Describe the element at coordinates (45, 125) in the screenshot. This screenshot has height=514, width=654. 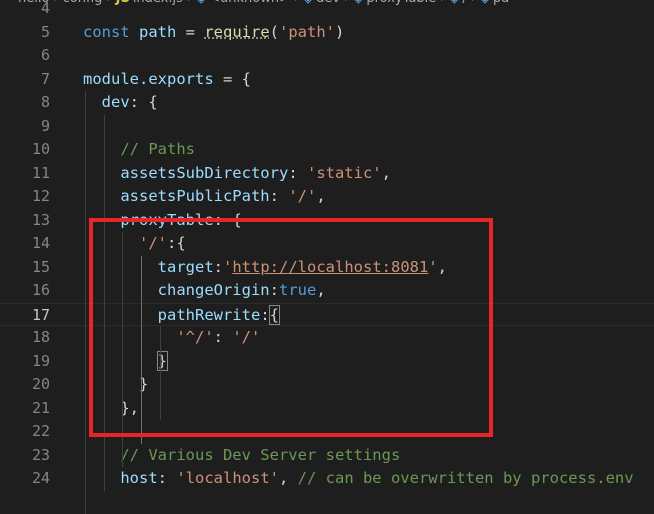
I see `line-number: 9` at that location.